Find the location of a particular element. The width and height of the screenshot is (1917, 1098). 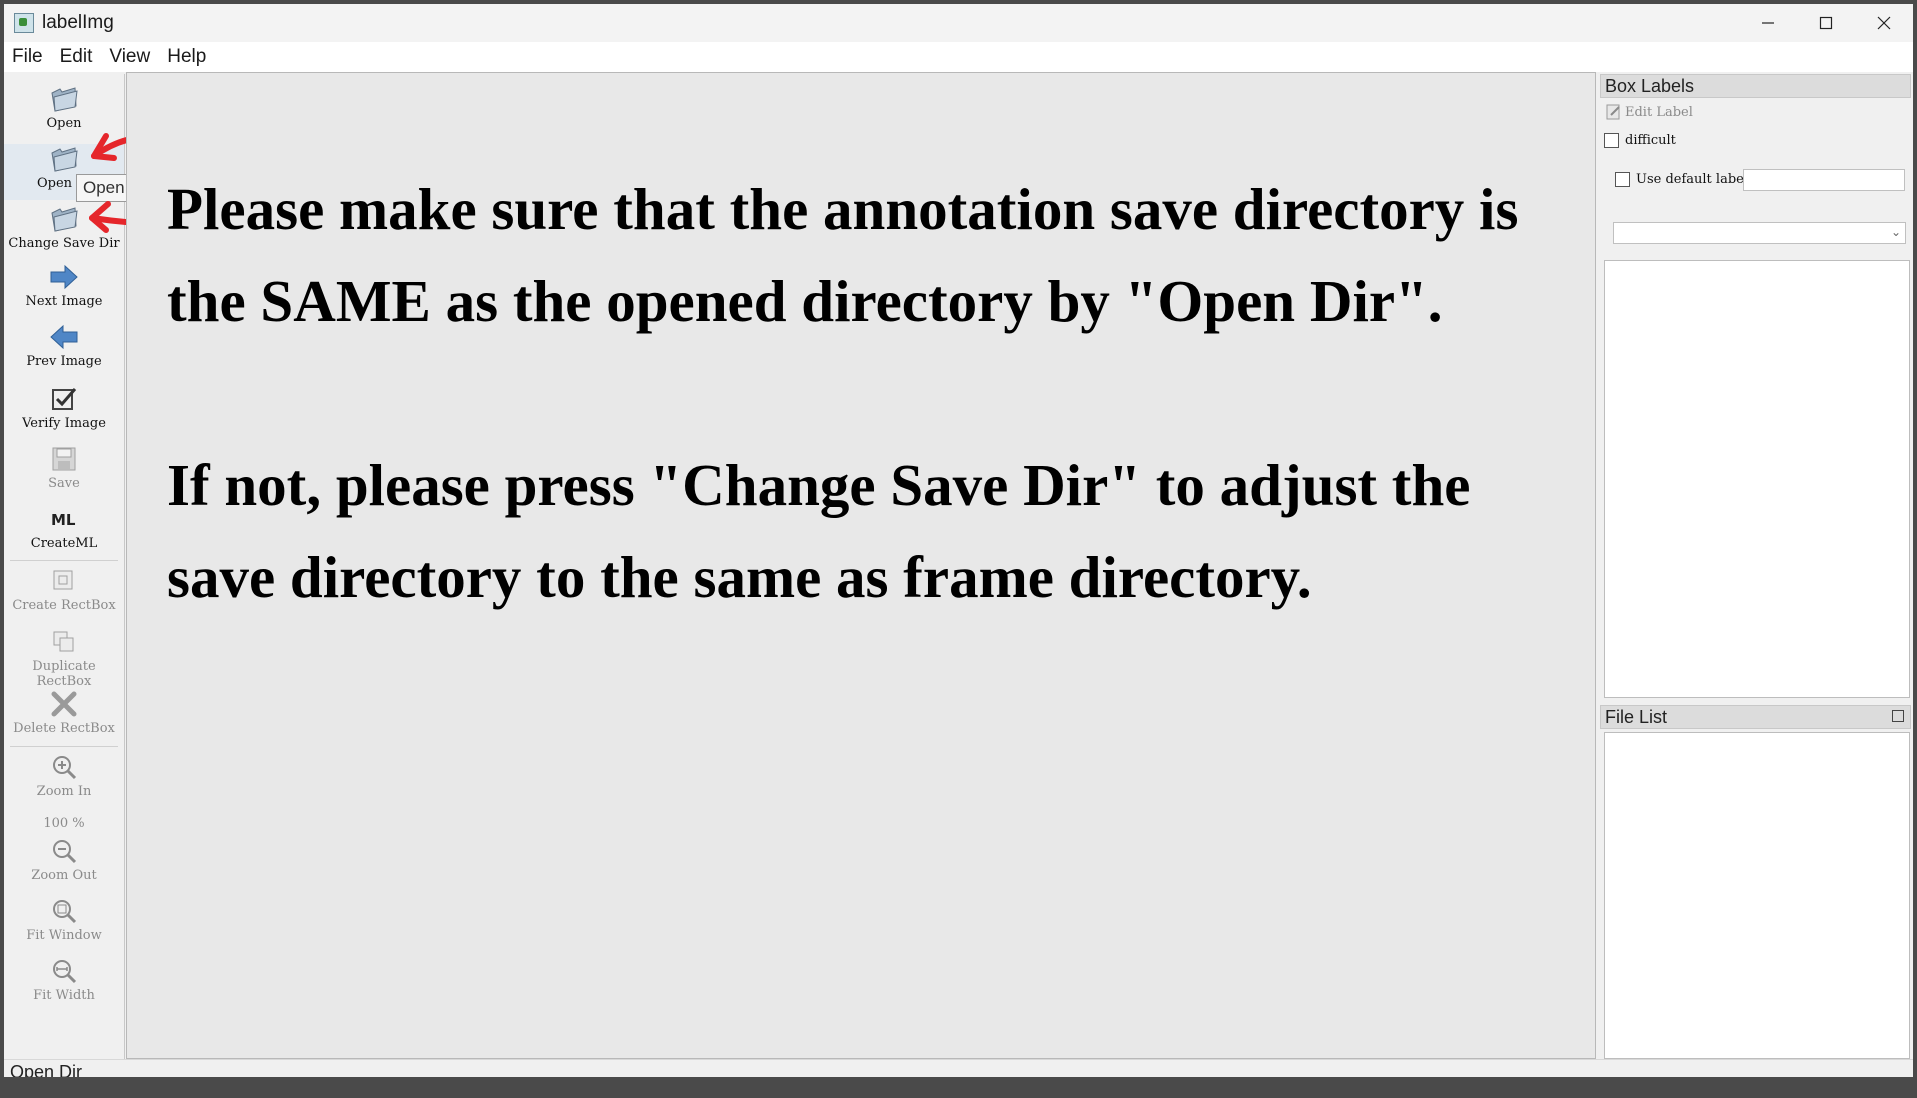

verify-image-button: Verify Image is located at coordinates (64, 407).